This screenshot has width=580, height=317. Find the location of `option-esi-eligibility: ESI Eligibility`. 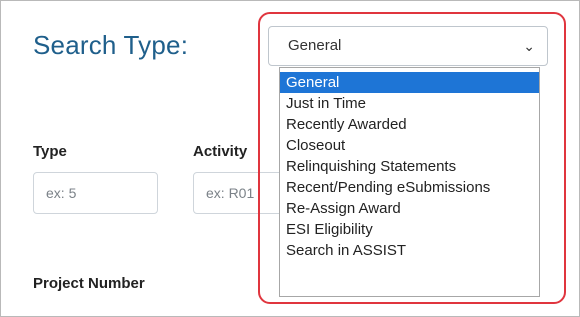

option-esi-eligibility: ESI Eligibility is located at coordinates (409, 229).